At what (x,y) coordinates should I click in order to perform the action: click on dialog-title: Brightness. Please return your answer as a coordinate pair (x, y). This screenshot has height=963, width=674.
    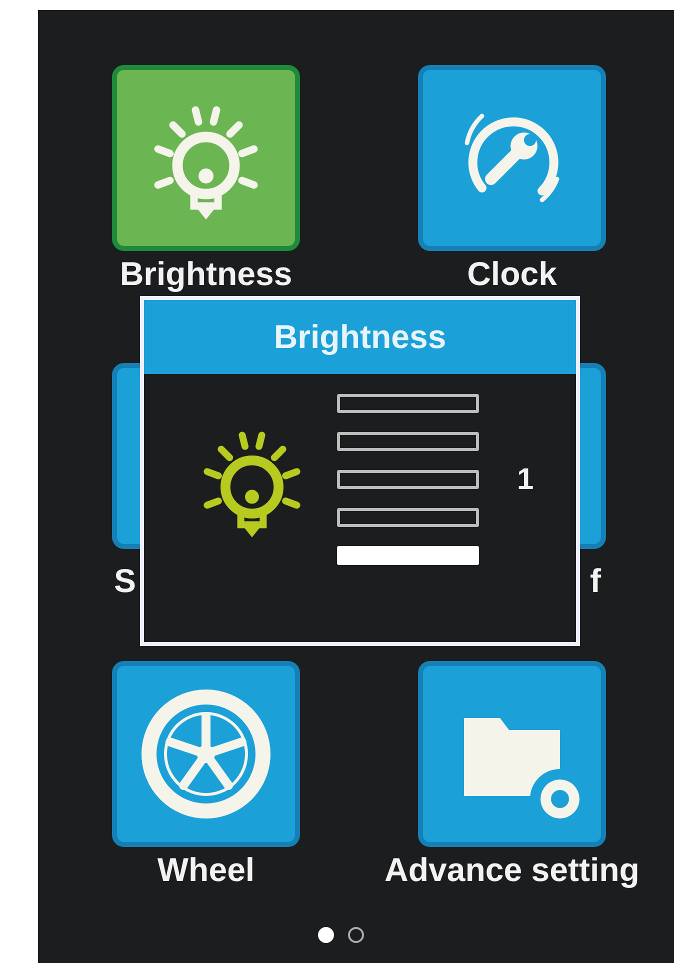
    Looking at the image, I should click on (360, 337).